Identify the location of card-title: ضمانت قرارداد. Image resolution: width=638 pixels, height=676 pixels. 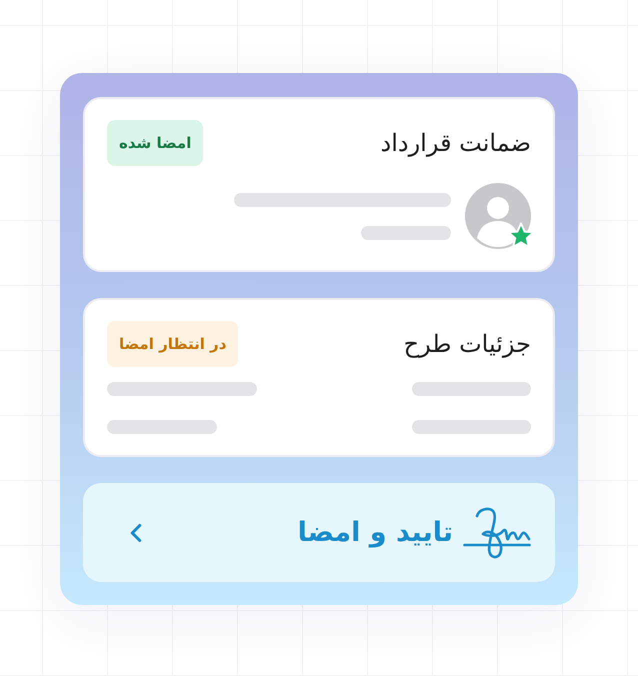
(455, 143).